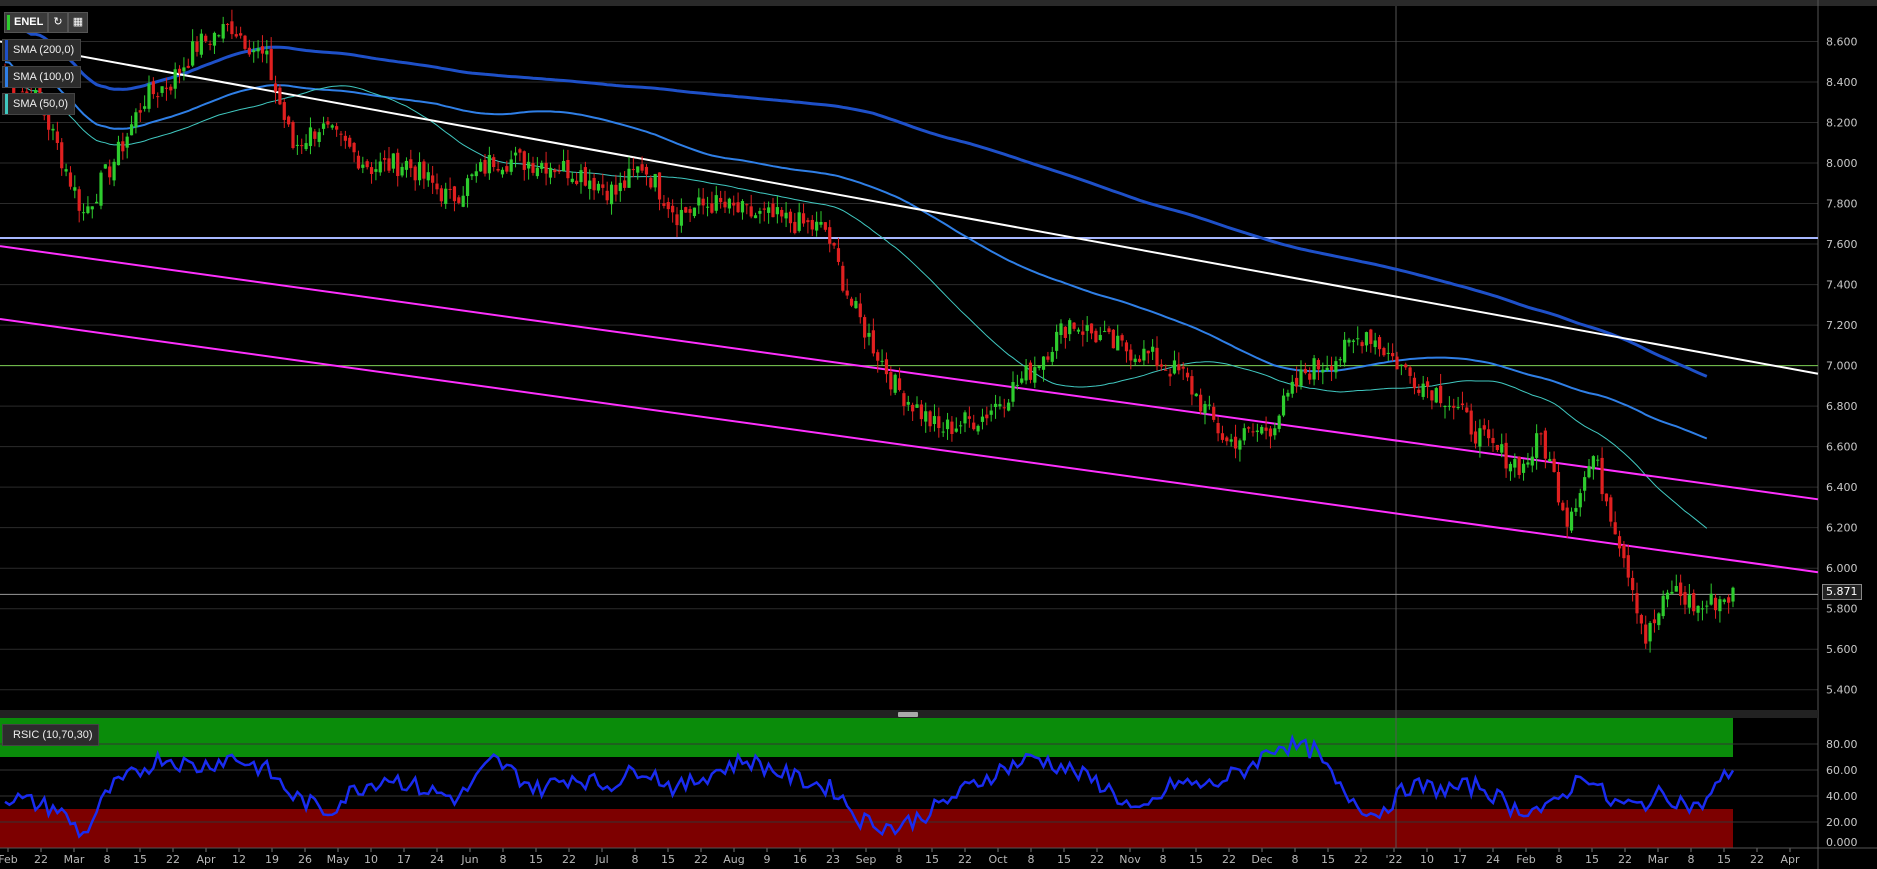 The image size is (1877, 869). Describe the element at coordinates (1842, 204) in the screenshot. I see `price-tick-label: 7.800` at that location.